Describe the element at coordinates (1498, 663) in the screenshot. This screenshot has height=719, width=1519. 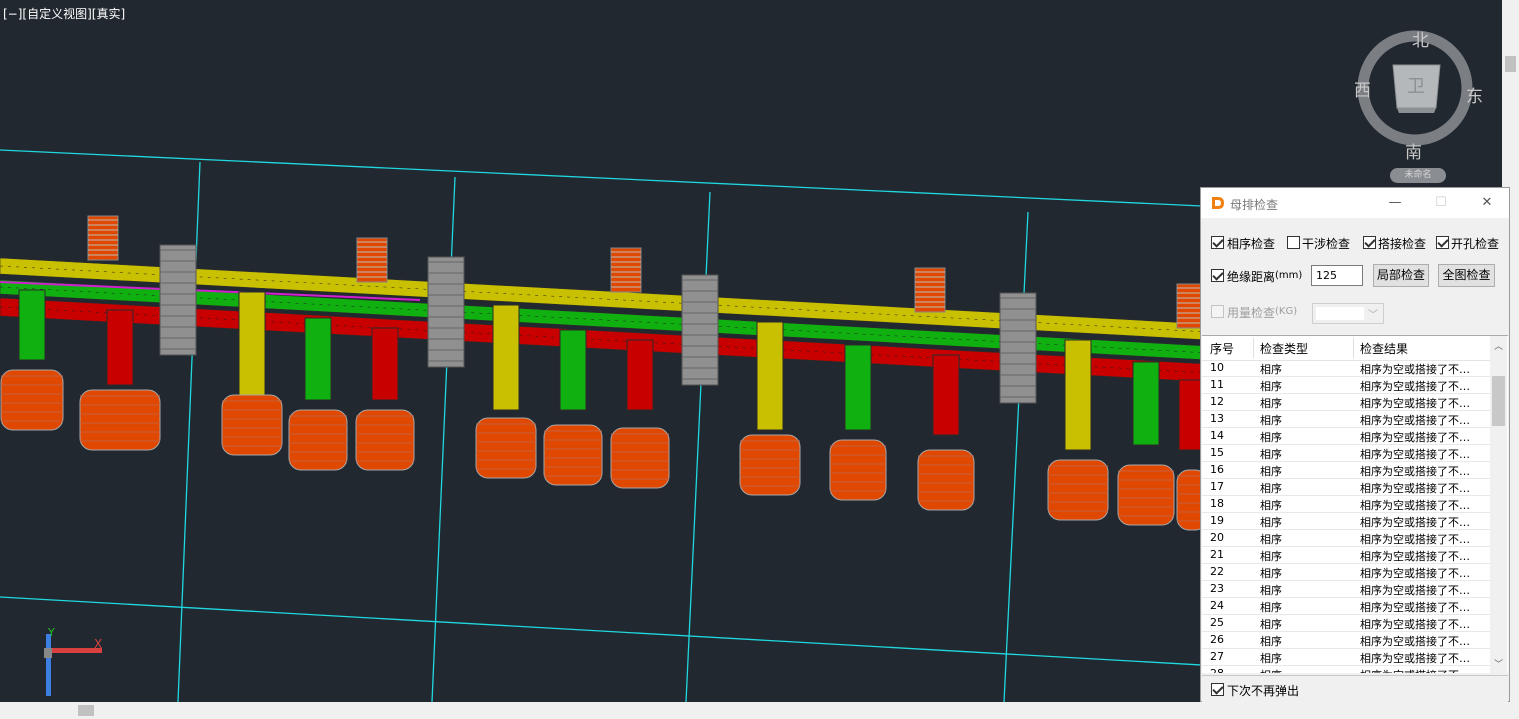
I see `scroll-down-arrow-icon: ﹀` at that location.